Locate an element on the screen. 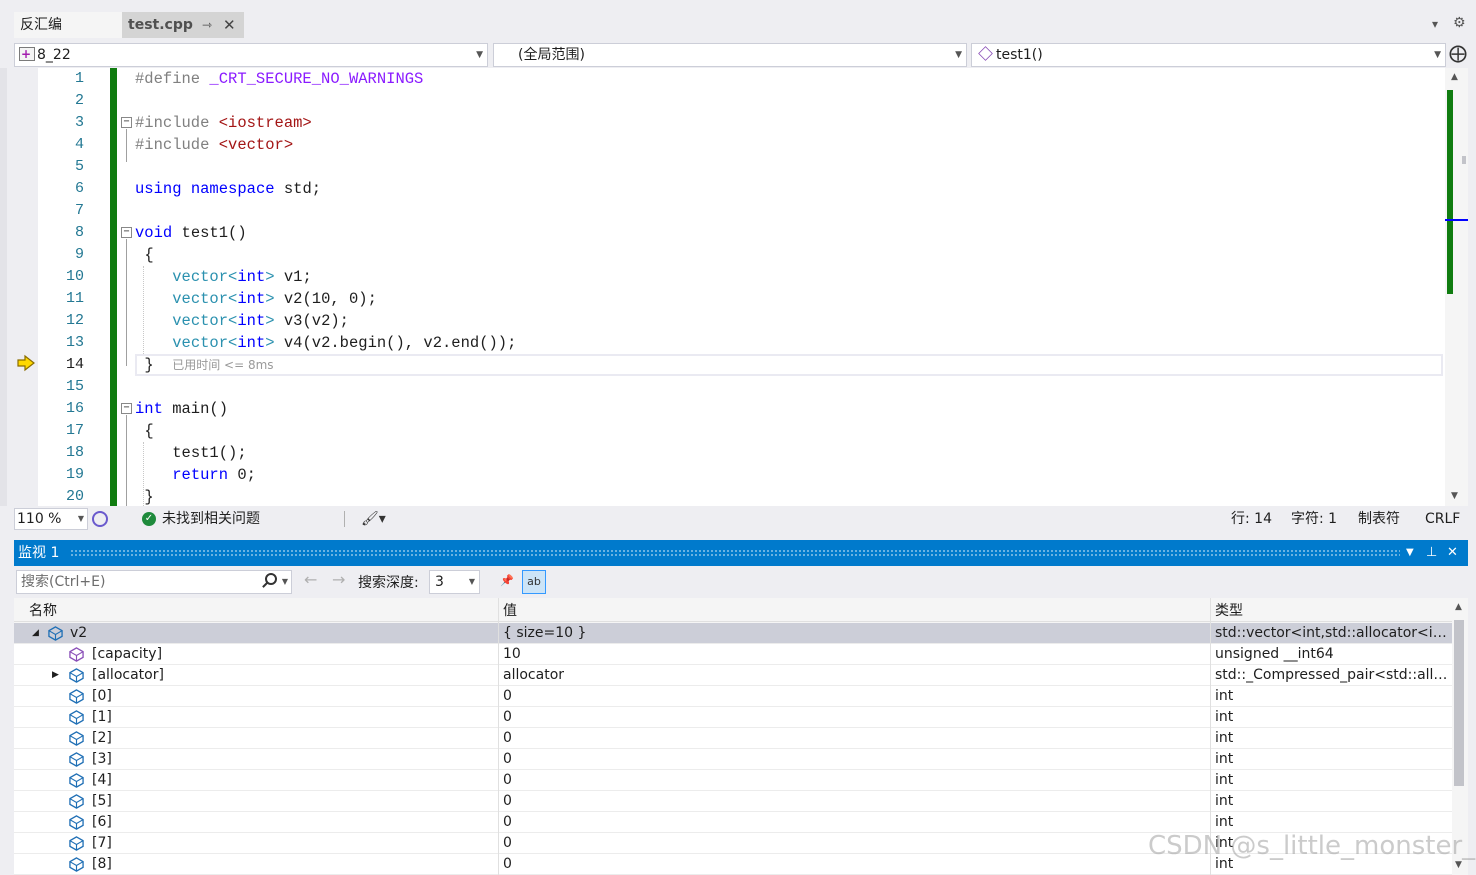  code-line-13: vector<int> v4(v2.begin(), v2.end()); is located at coordinates (344, 343).